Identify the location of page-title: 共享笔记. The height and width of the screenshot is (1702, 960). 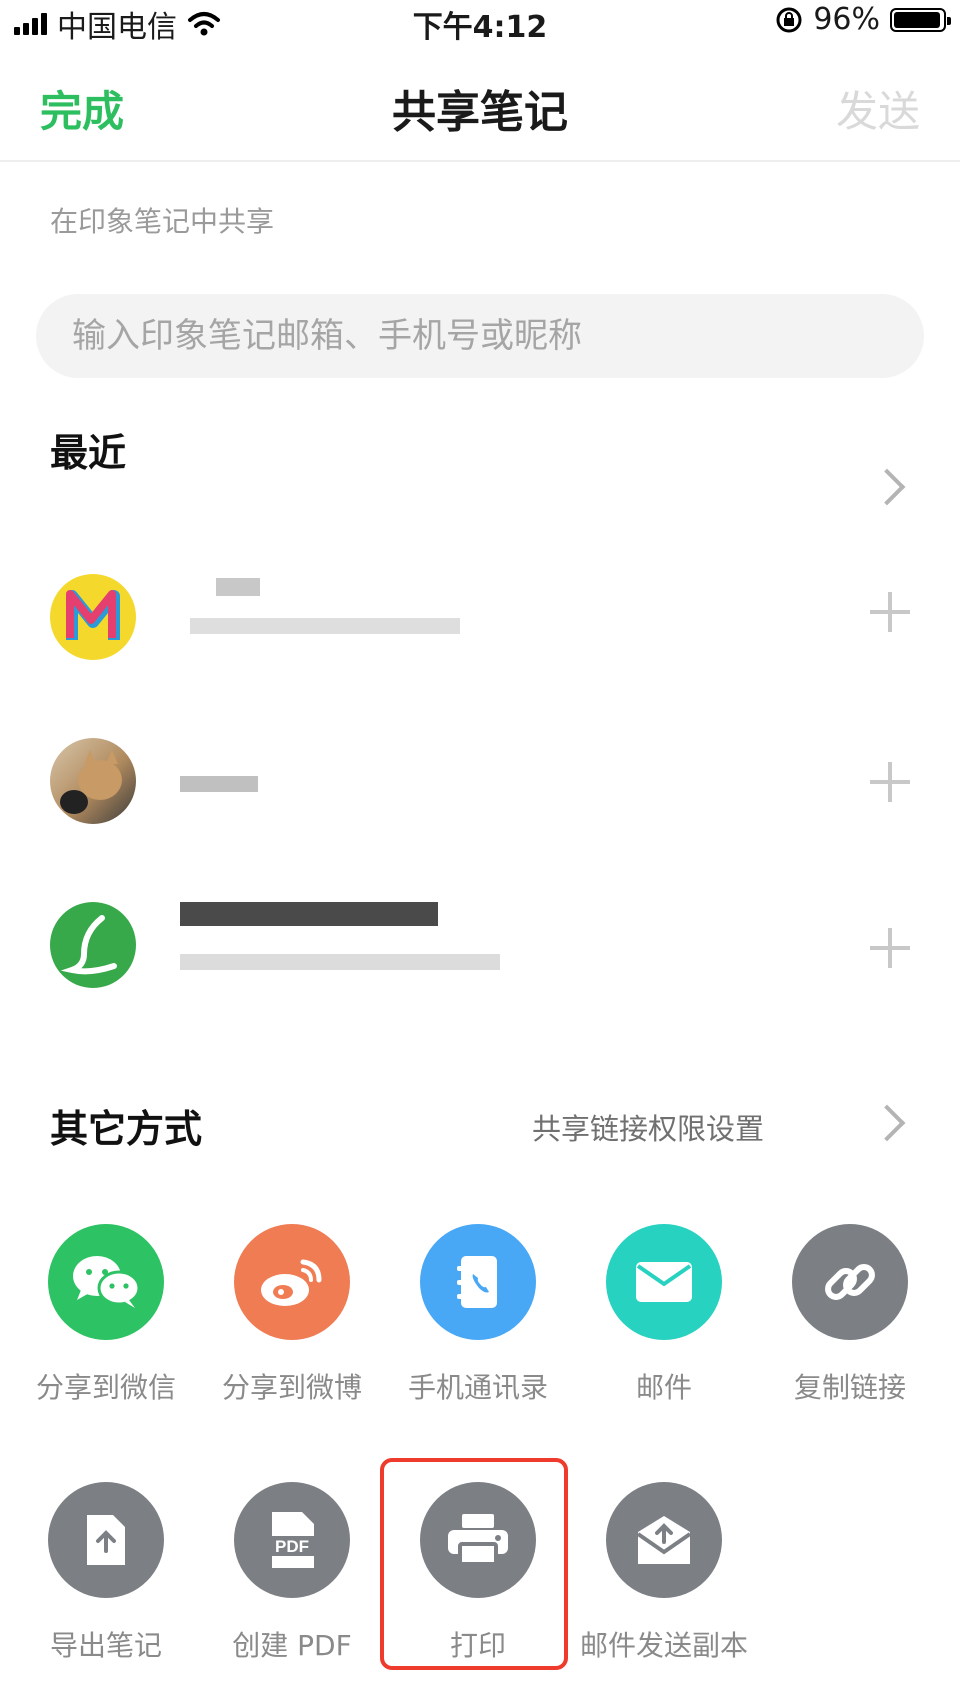
(480, 112).